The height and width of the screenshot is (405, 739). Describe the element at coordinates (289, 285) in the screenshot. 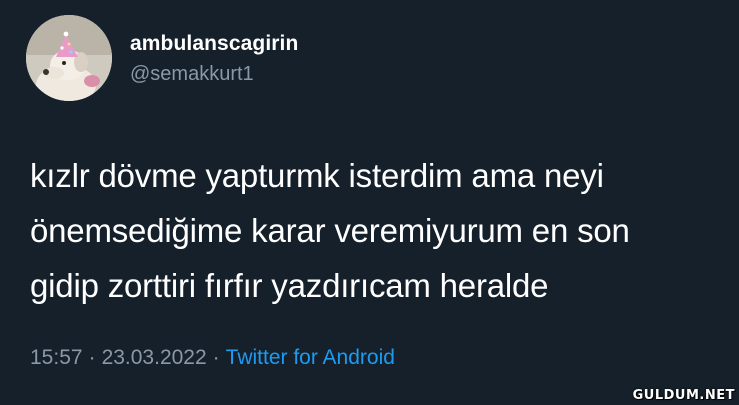

I see `tweet-text-line: gidip zorttiri fırfır yazdırıcam heralde` at that location.